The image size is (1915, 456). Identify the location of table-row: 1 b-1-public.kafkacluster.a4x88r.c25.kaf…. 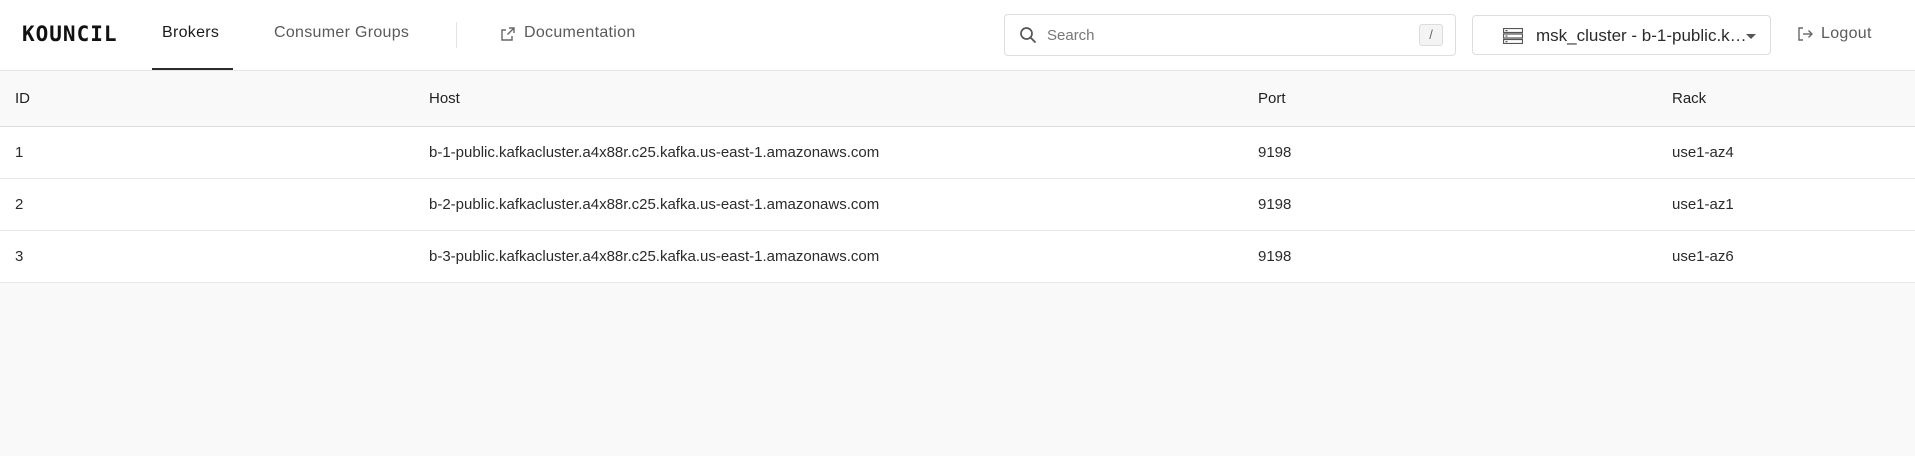
(957, 153).